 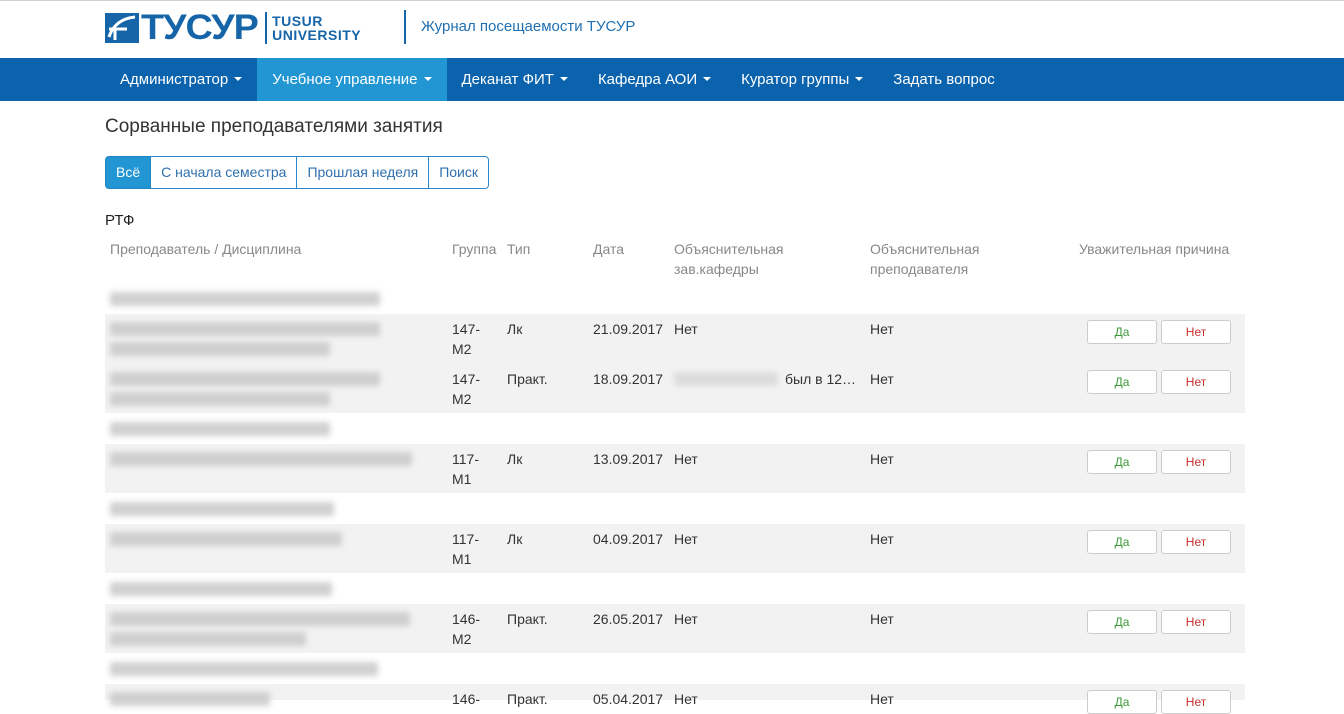 I want to click on faculty-heading: РТФ, so click(x=120, y=220).